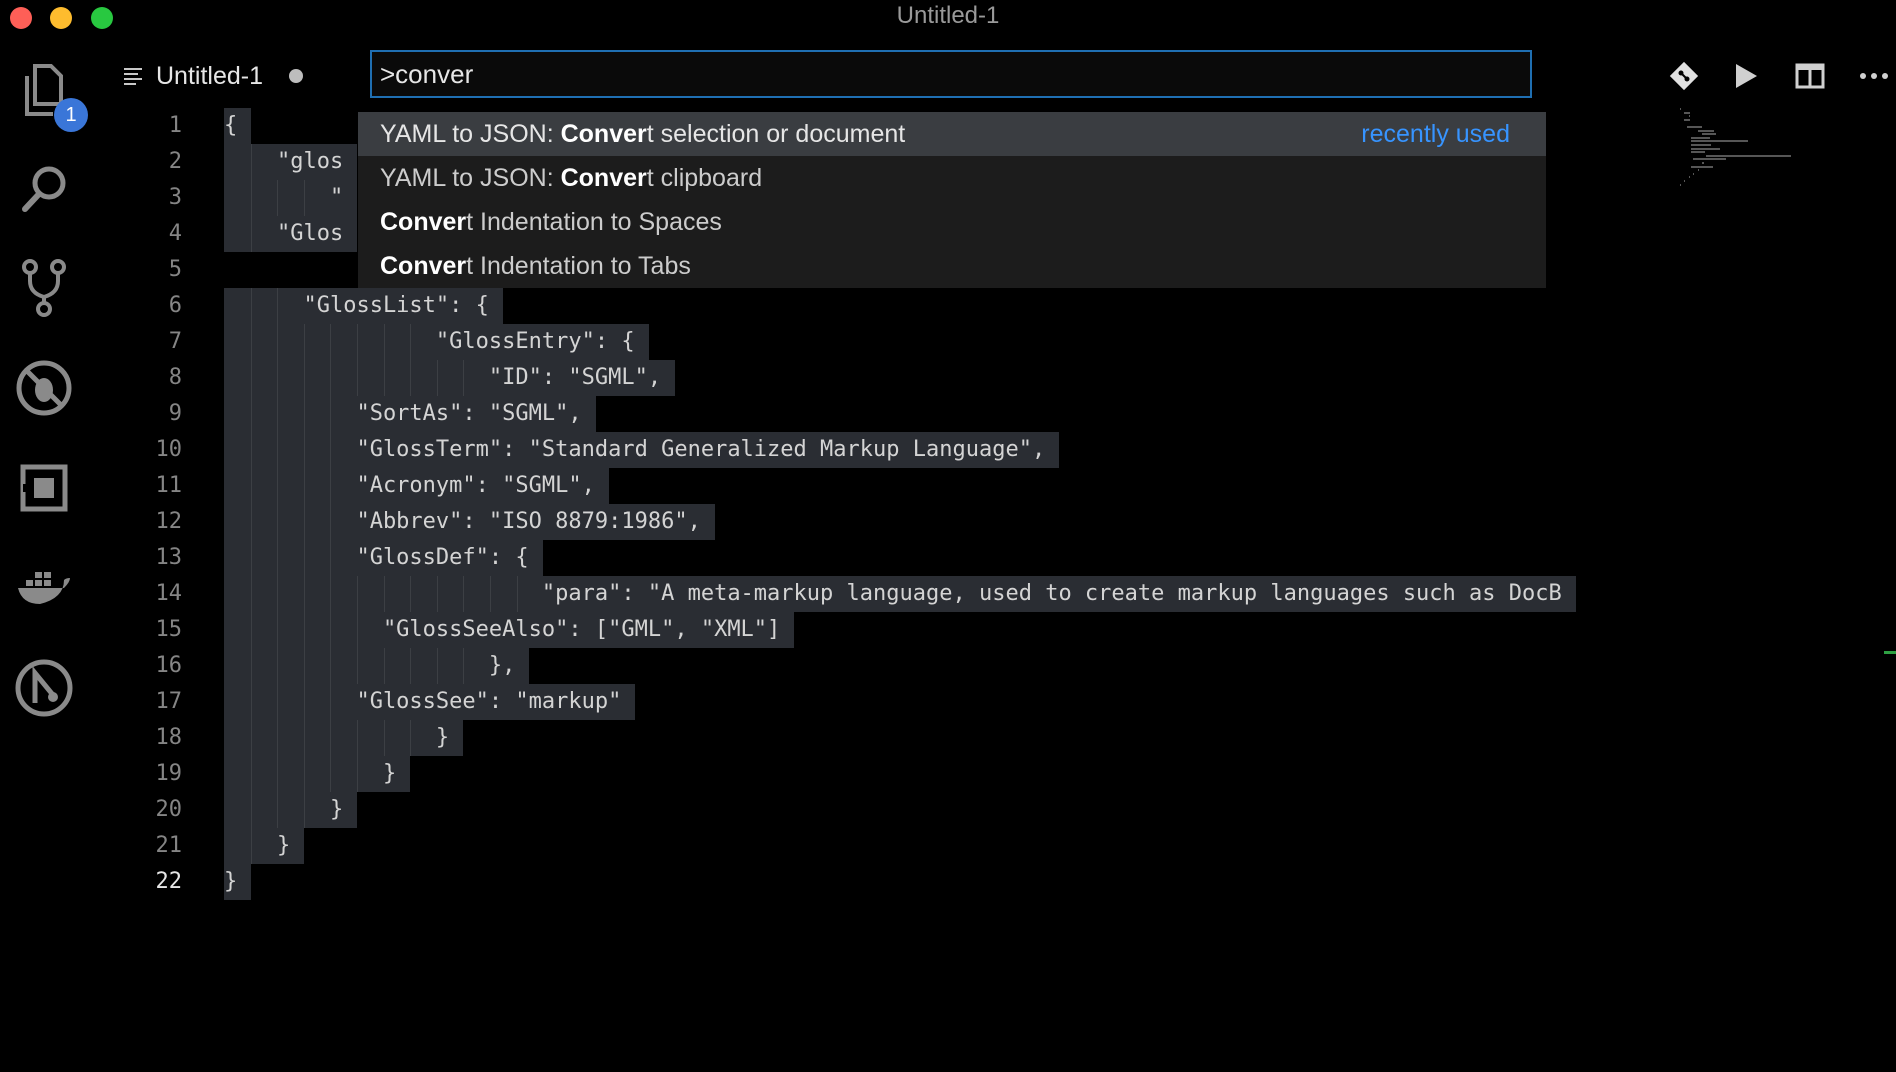 Image resolution: width=1896 pixels, height=1072 pixels. What do you see at coordinates (953, 306) in the screenshot?
I see `code-line: "GlossList": {` at bounding box center [953, 306].